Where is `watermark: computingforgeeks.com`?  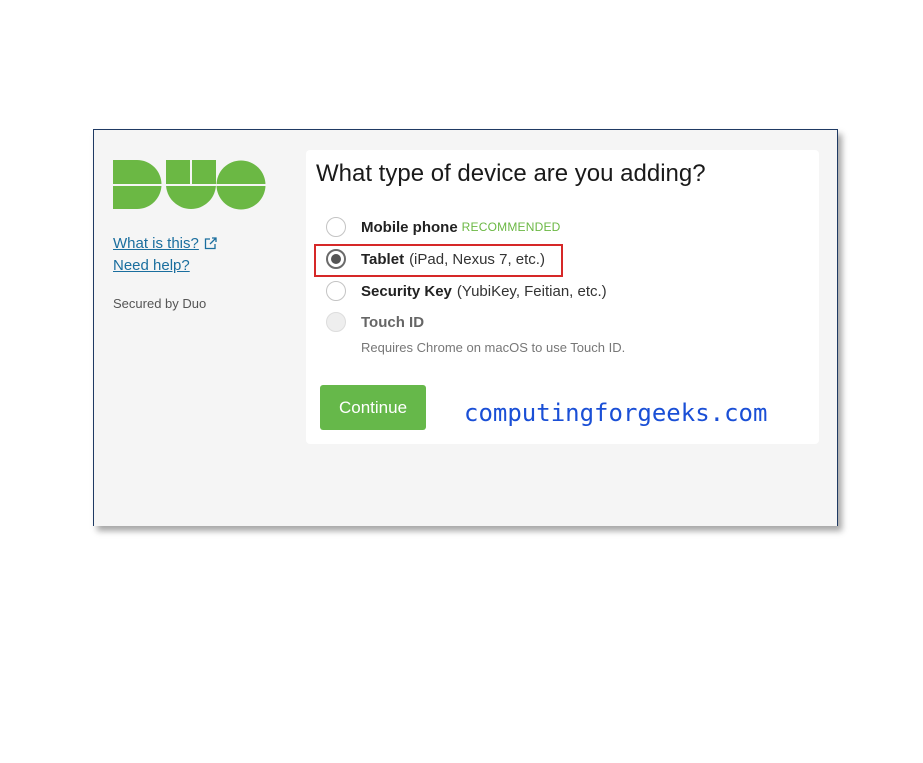
watermark: computingforgeeks.com is located at coordinates (616, 413).